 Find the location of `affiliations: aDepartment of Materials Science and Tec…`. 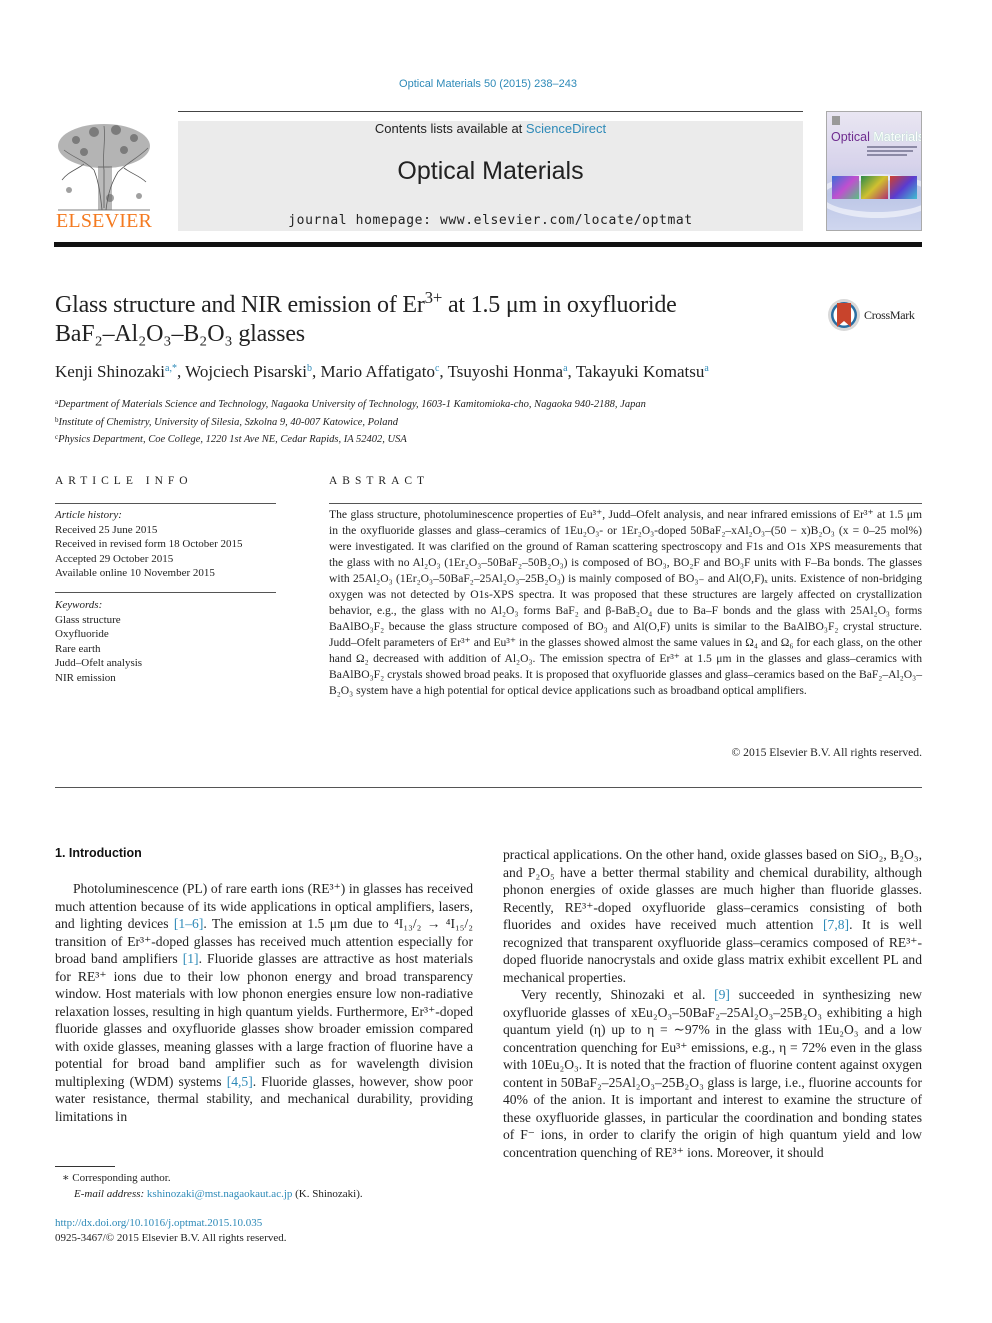

affiliations: aDepartment of Materials Science and Tec… is located at coordinates (350, 421).